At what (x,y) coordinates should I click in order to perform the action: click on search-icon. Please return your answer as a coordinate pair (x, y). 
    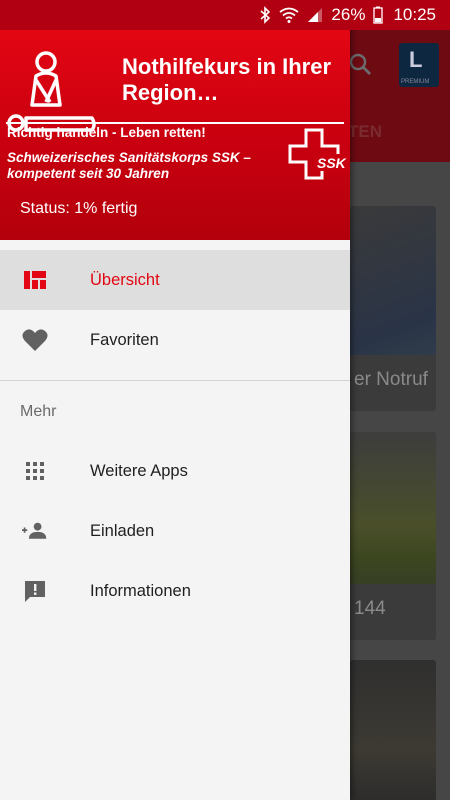
    Looking at the image, I should click on (360, 64).